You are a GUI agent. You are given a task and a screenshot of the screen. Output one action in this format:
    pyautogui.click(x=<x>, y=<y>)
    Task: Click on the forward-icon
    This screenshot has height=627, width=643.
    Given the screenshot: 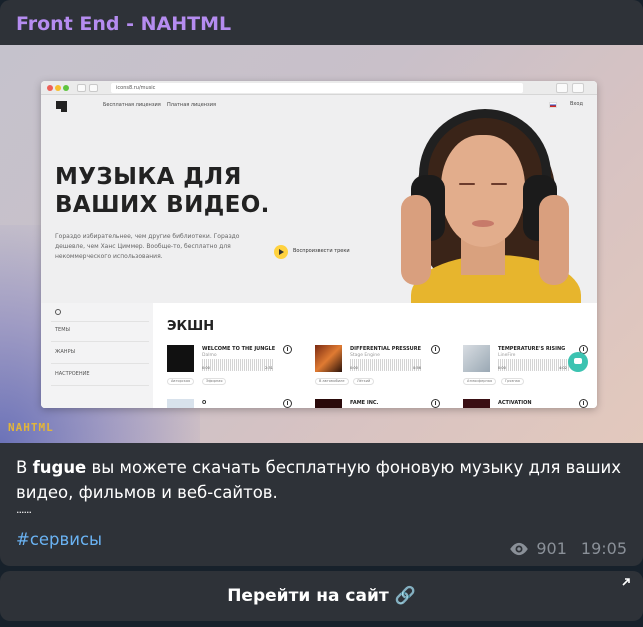 What is the action you would take?
    pyautogui.click(x=93, y=88)
    